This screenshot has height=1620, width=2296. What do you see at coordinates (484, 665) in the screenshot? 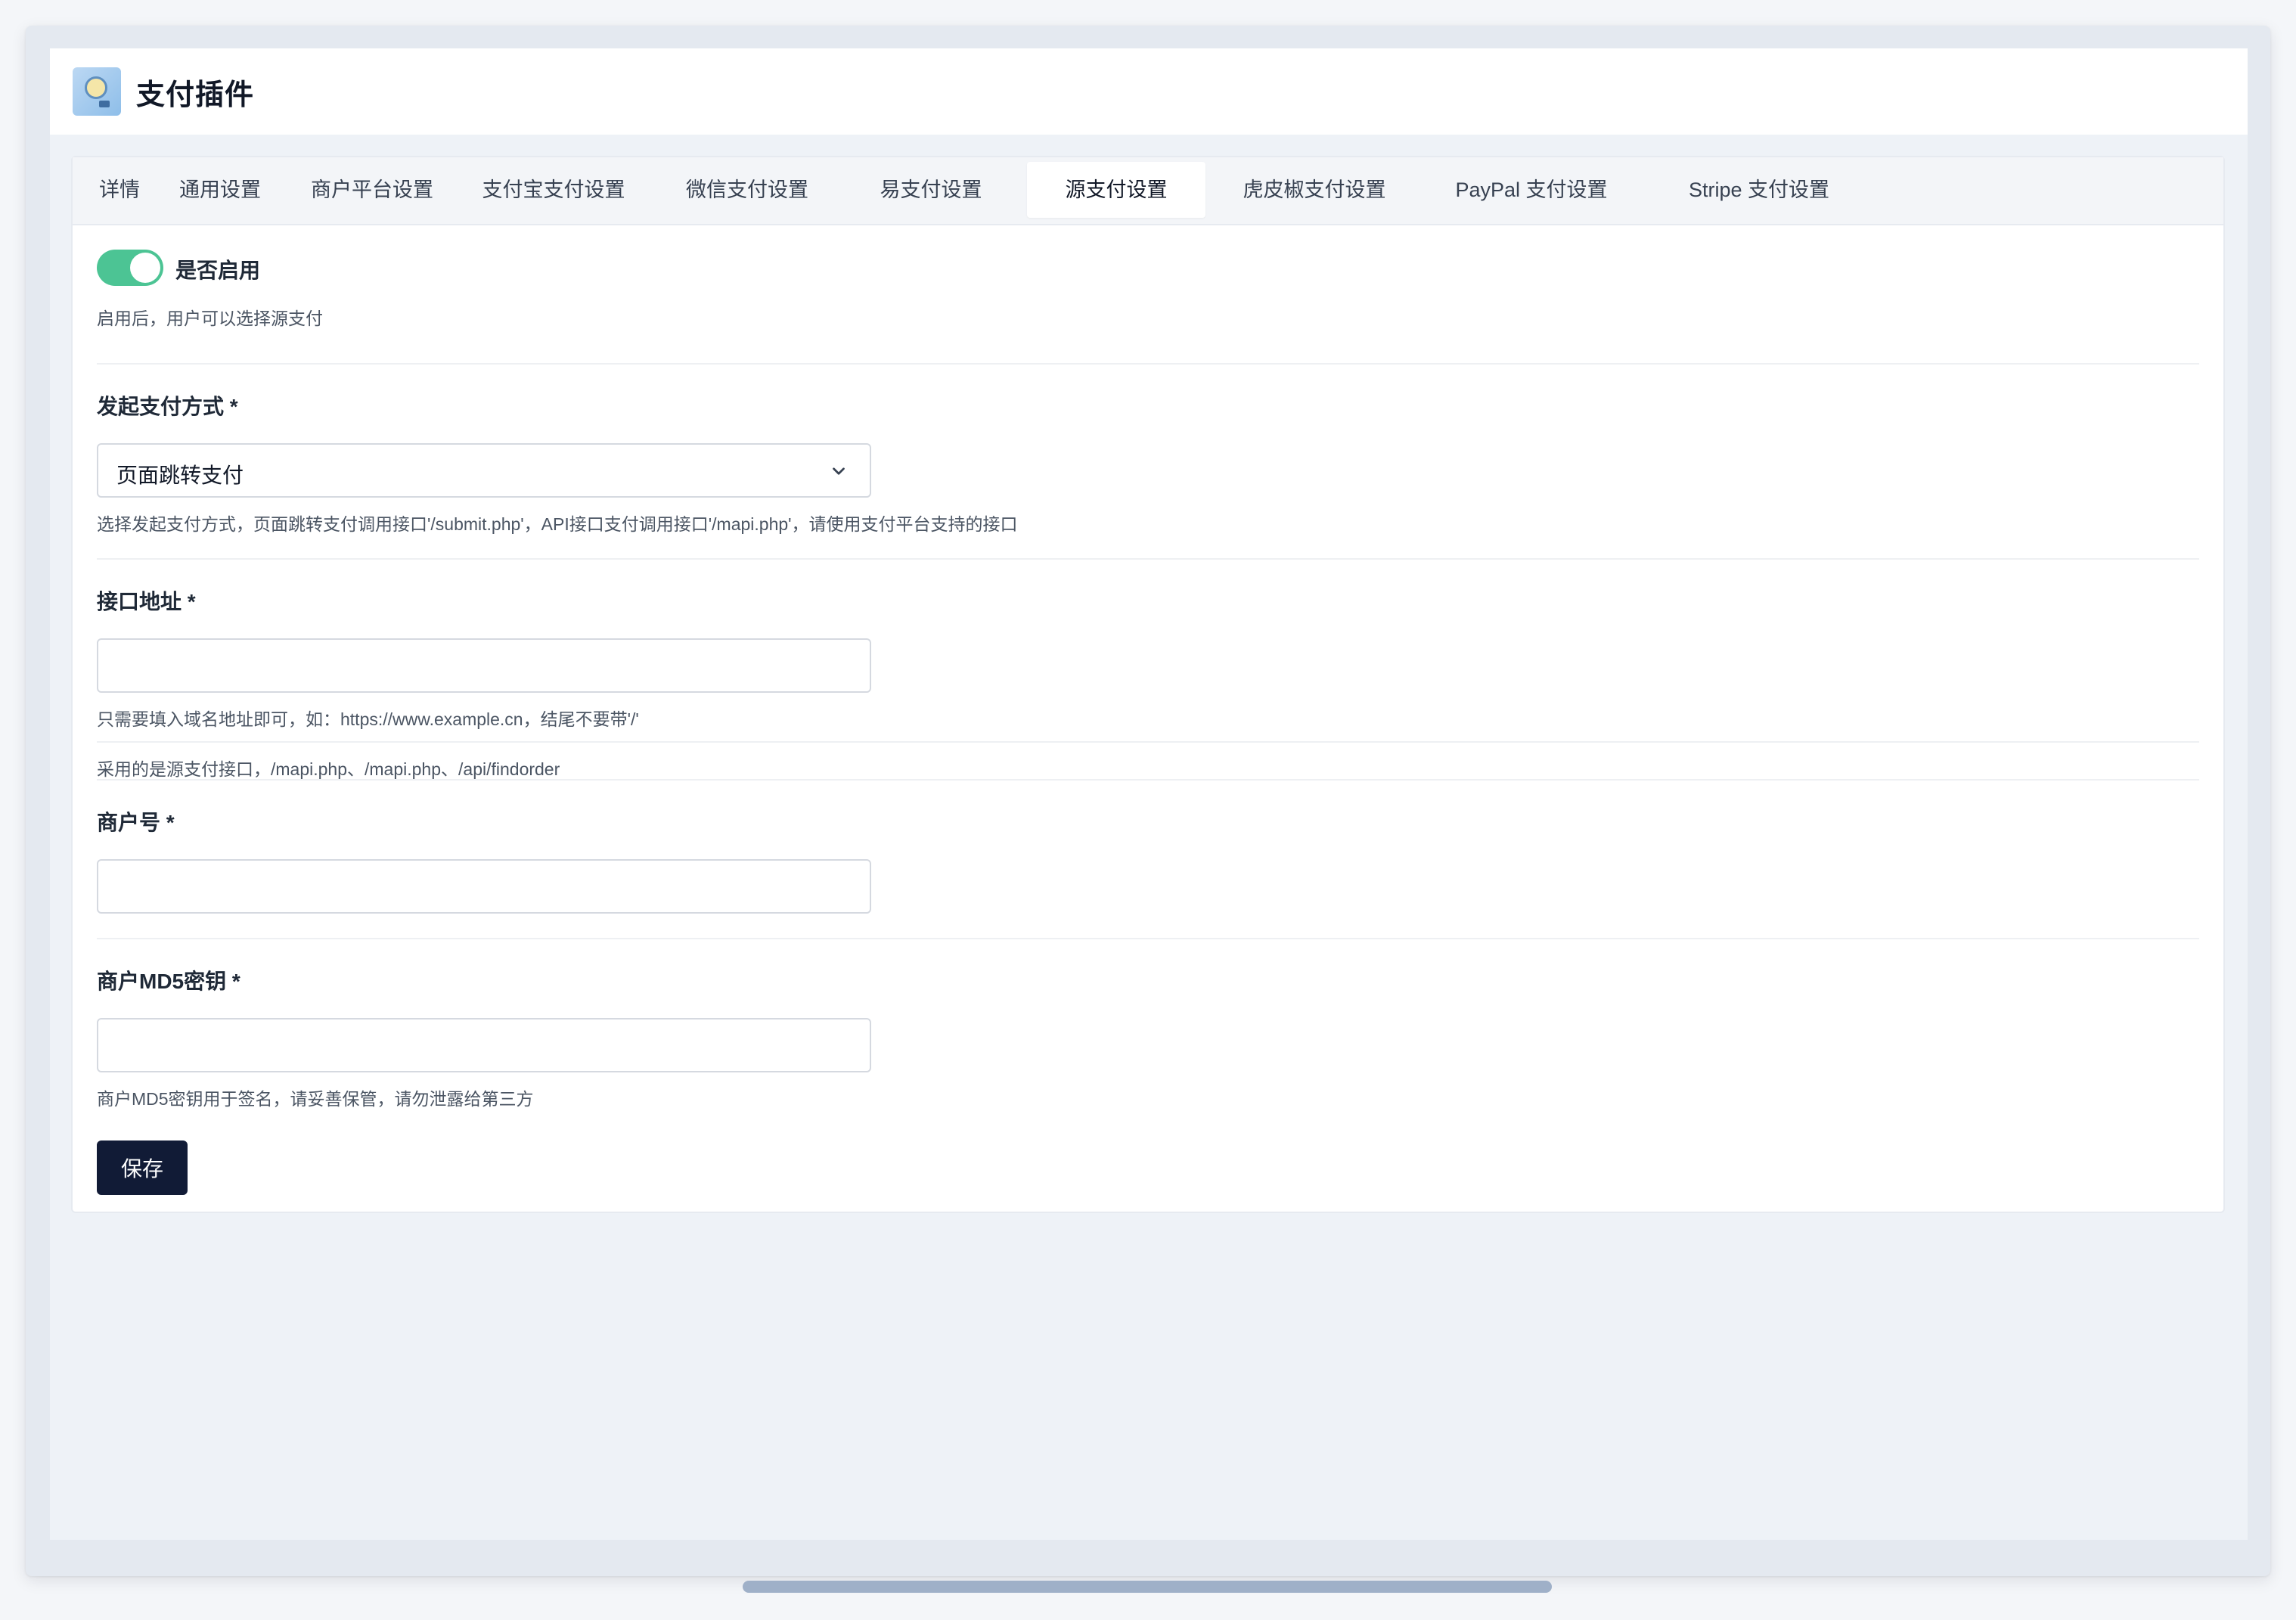
I see `api-url-input` at bounding box center [484, 665].